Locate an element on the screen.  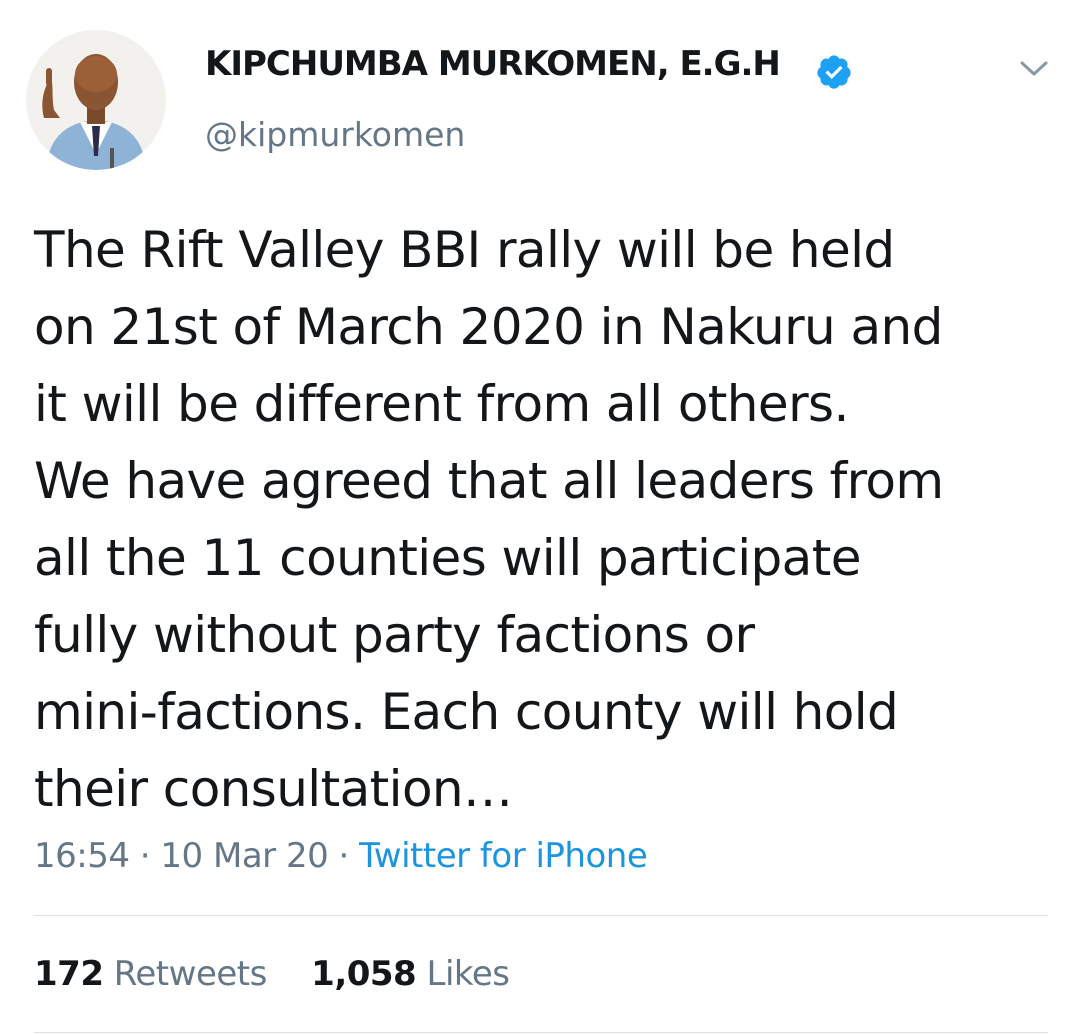
verified-badge-icon is located at coordinates (834, 72).